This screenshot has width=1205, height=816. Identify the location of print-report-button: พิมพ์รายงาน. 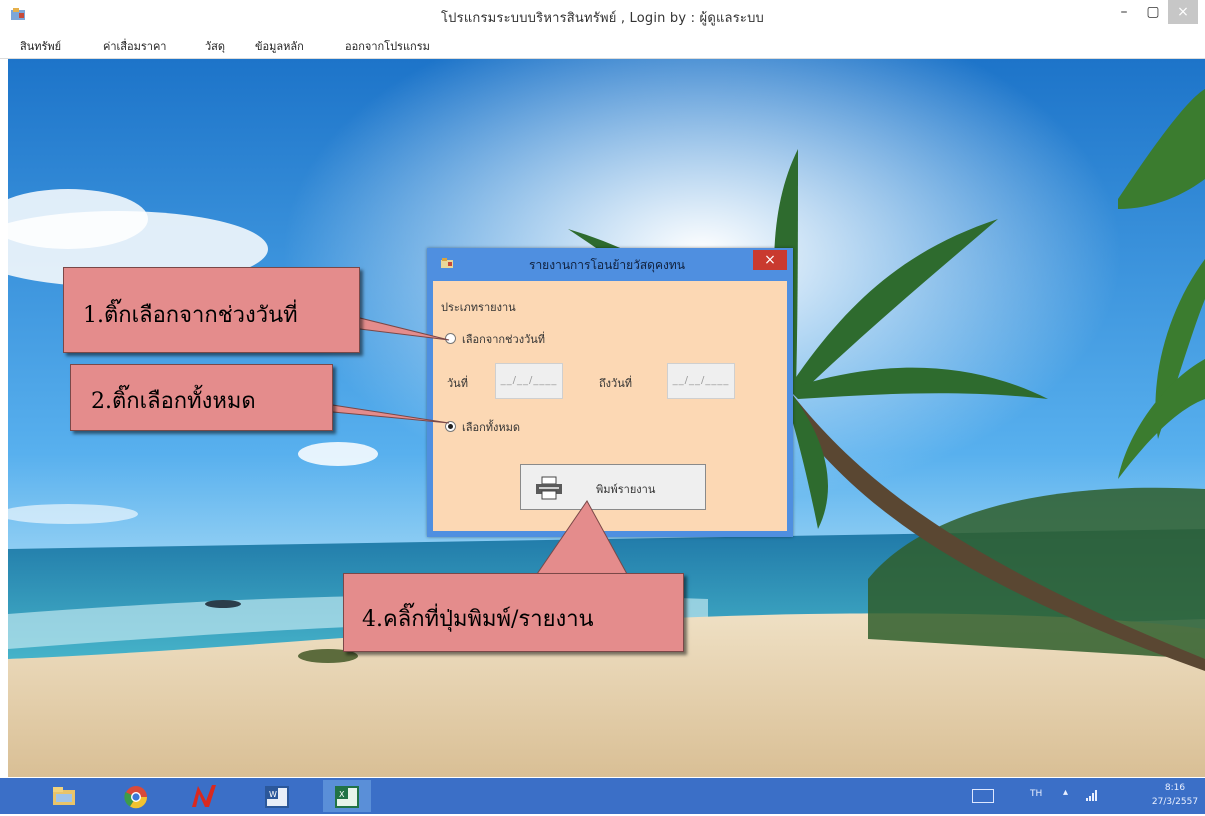
(613, 487).